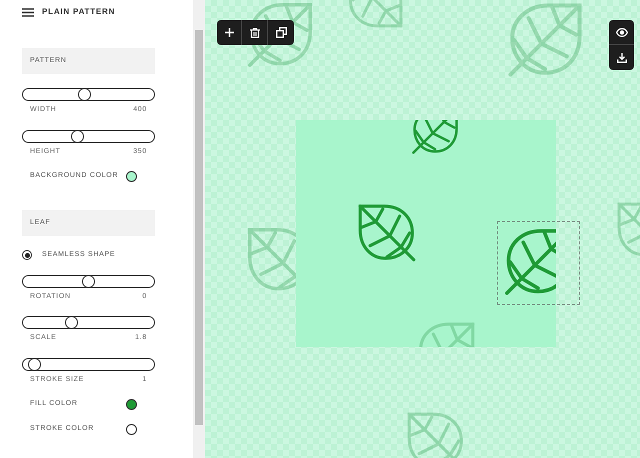 The height and width of the screenshot is (458, 640). Describe the element at coordinates (28, 12) in the screenshot. I see `menu-icon` at that location.